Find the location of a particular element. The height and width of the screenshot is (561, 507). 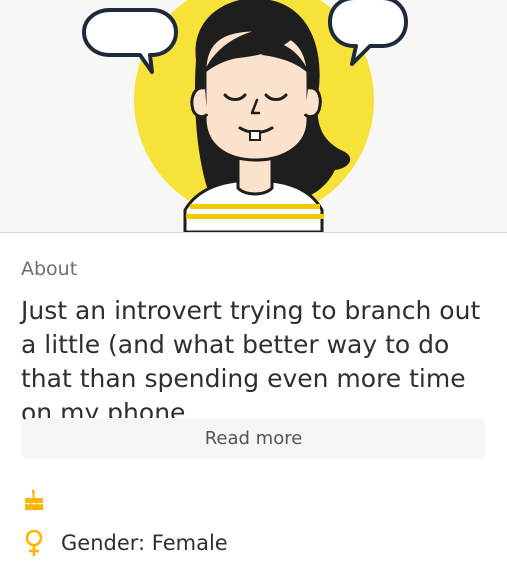

about-heading: About is located at coordinates (49, 269).